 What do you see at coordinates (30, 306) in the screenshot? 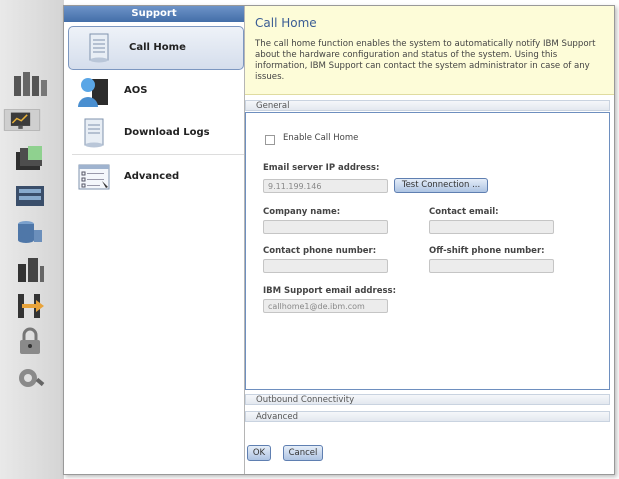
I see `copy-services-icon` at bounding box center [30, 306].